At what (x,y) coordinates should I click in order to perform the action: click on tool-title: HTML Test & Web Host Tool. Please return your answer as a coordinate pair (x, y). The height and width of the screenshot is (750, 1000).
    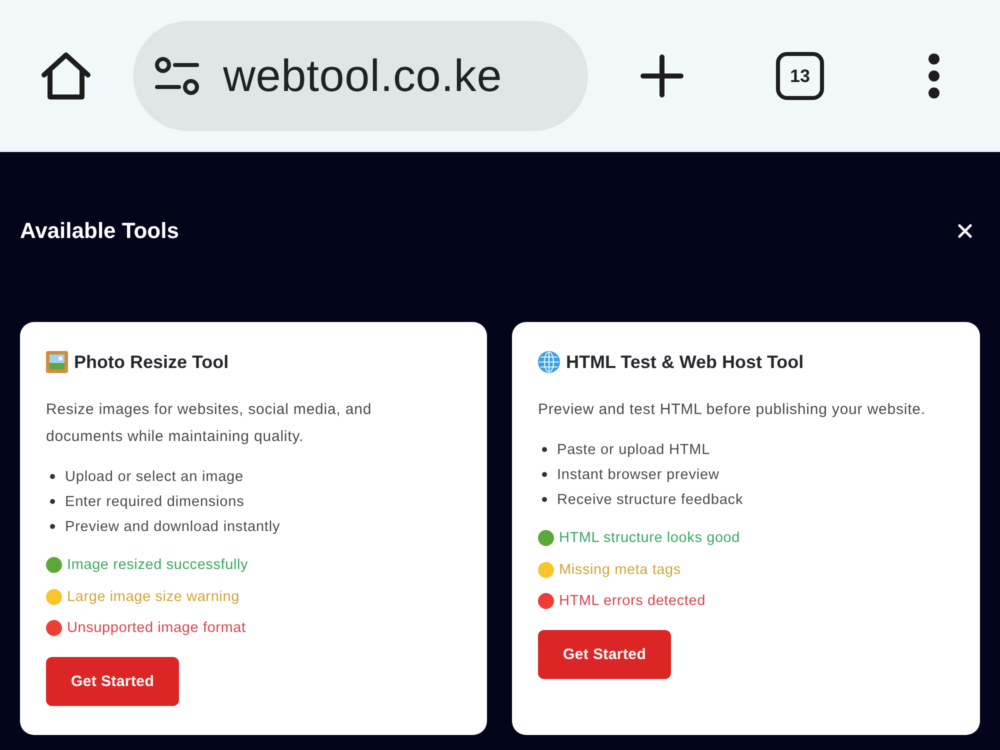
    Looking at the image, I should click on (685, 362).